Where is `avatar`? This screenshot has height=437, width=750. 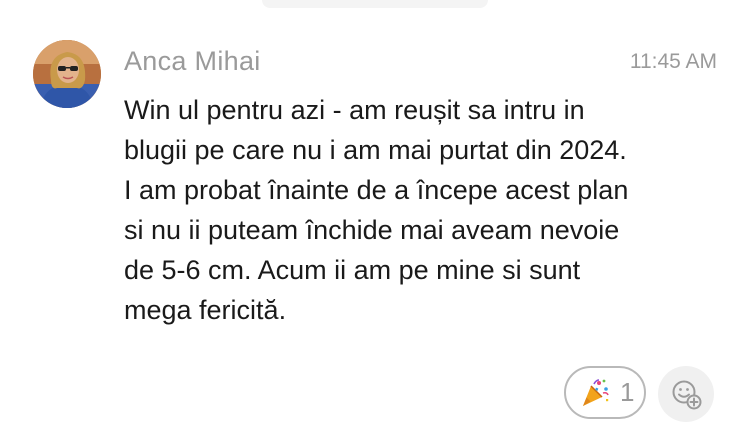 avatar is located at coordinates (67, 74).